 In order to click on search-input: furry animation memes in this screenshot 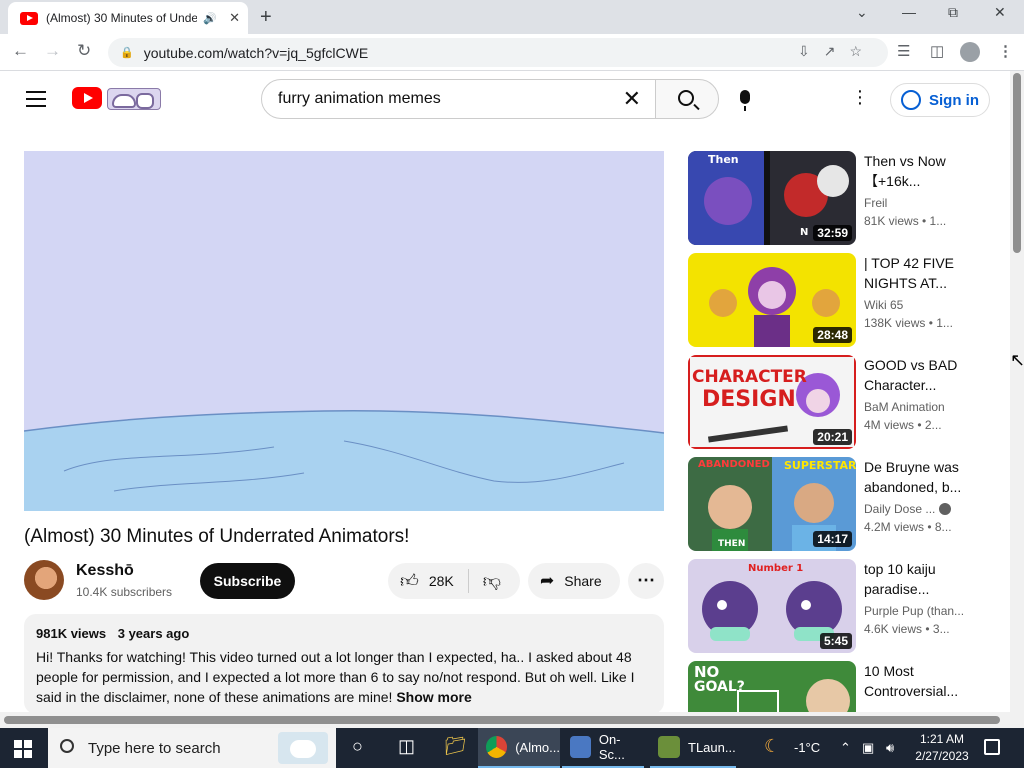, I will do `click(450, 99)`.